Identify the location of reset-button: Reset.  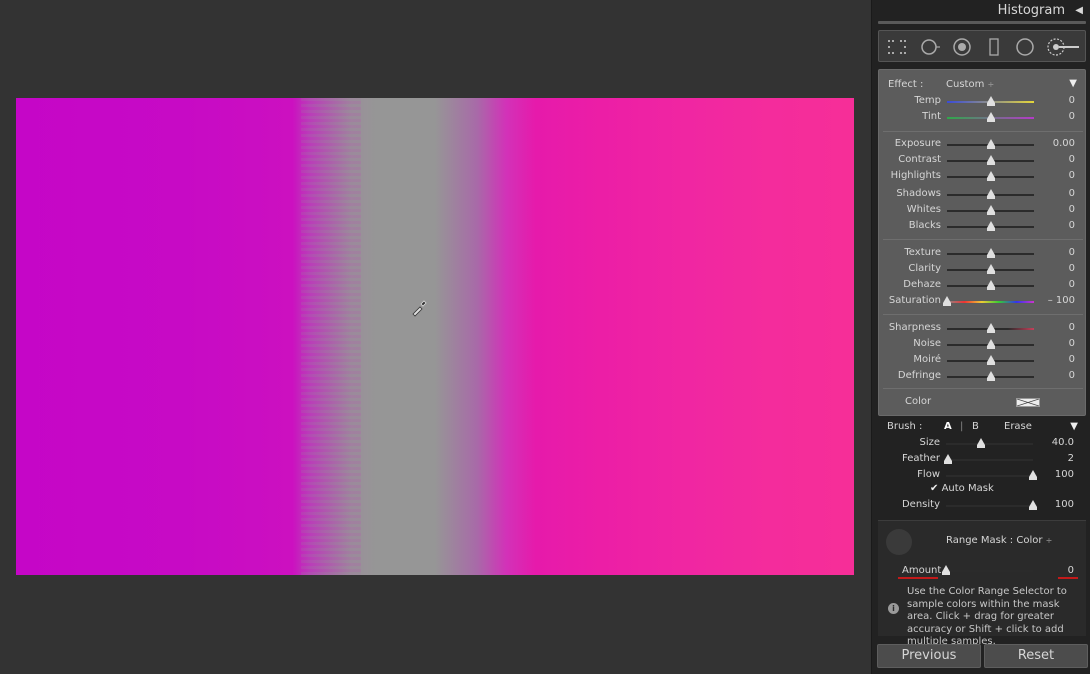
(1036, 656).